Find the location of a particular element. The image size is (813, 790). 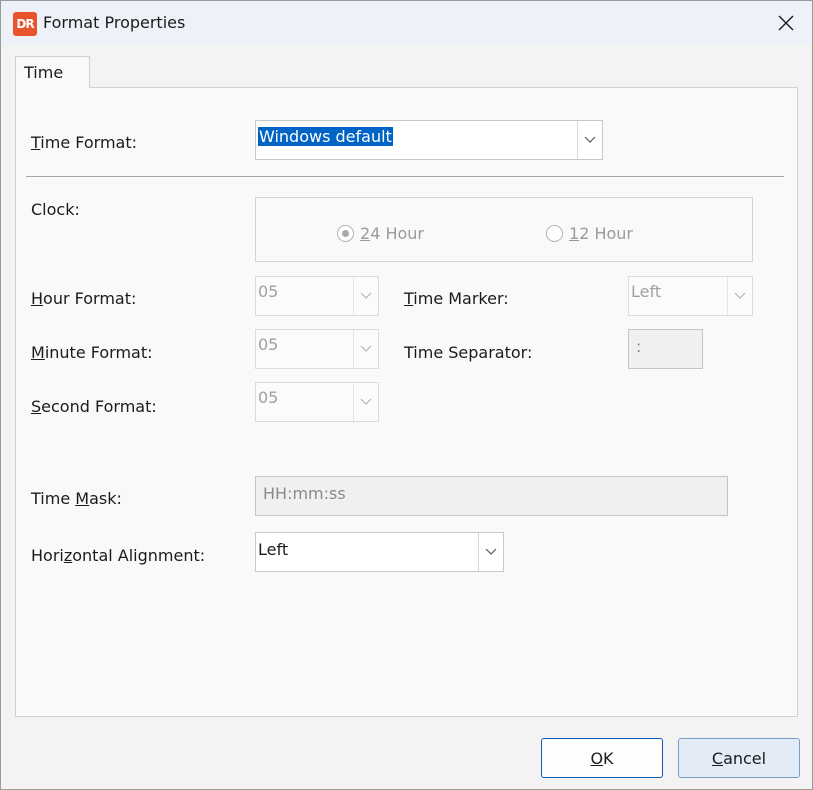

clock-label: Clock: is located at coordinates (55, 209).